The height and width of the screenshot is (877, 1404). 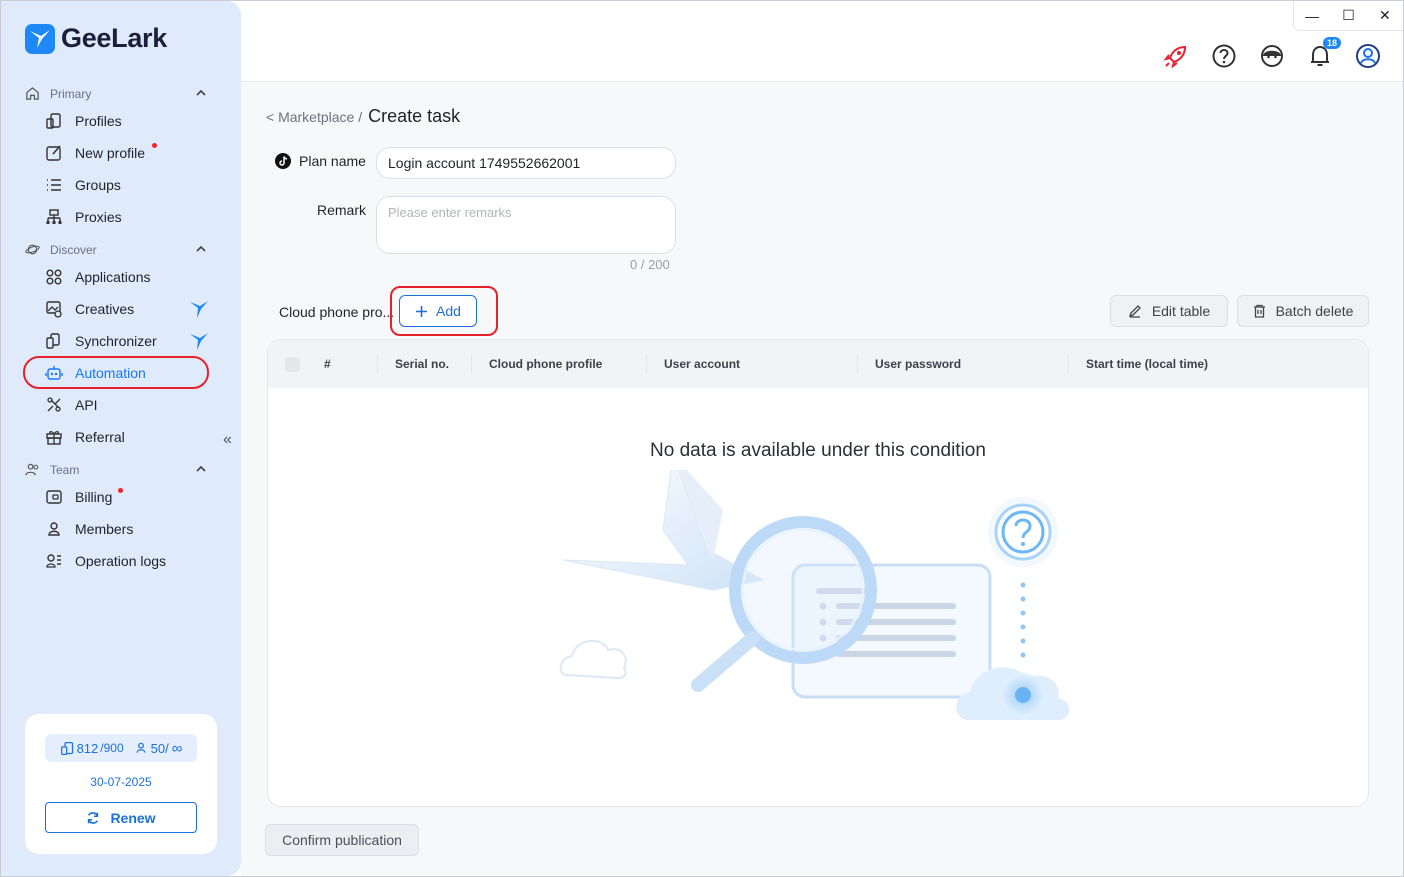 I want to click on sidebar-item-label: Groups, so click(x=98, y=185).